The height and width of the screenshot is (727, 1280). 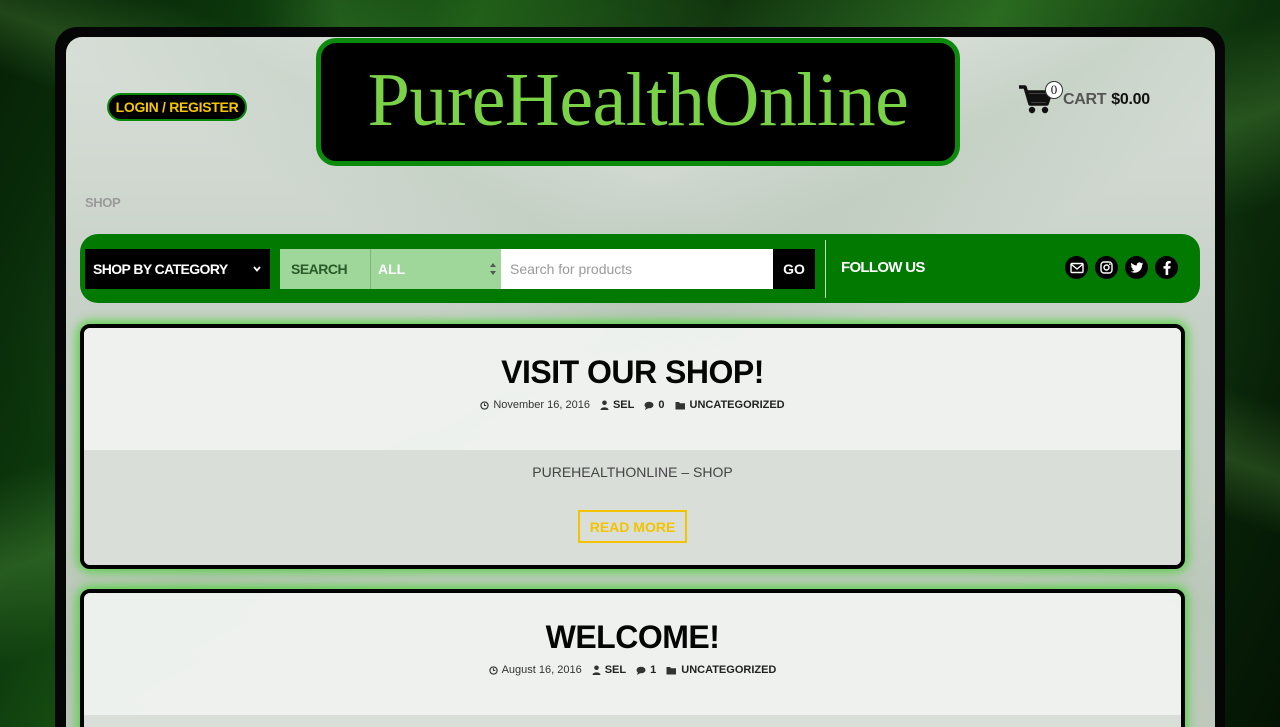 What do you see at coordinates (392, 269) in the screenshot?
I see `search-scope-value: ALL` at bounding box center [392, 269].